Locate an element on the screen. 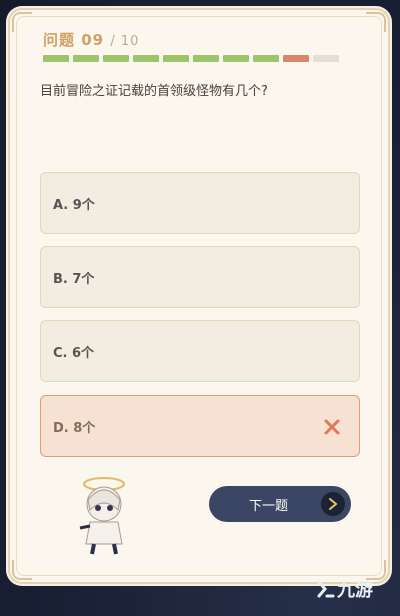 This screenshot has width=400, height=616. question-text: 目前冒险之证记载的首领级怪物有几个? is located at coordinates (154, 91).